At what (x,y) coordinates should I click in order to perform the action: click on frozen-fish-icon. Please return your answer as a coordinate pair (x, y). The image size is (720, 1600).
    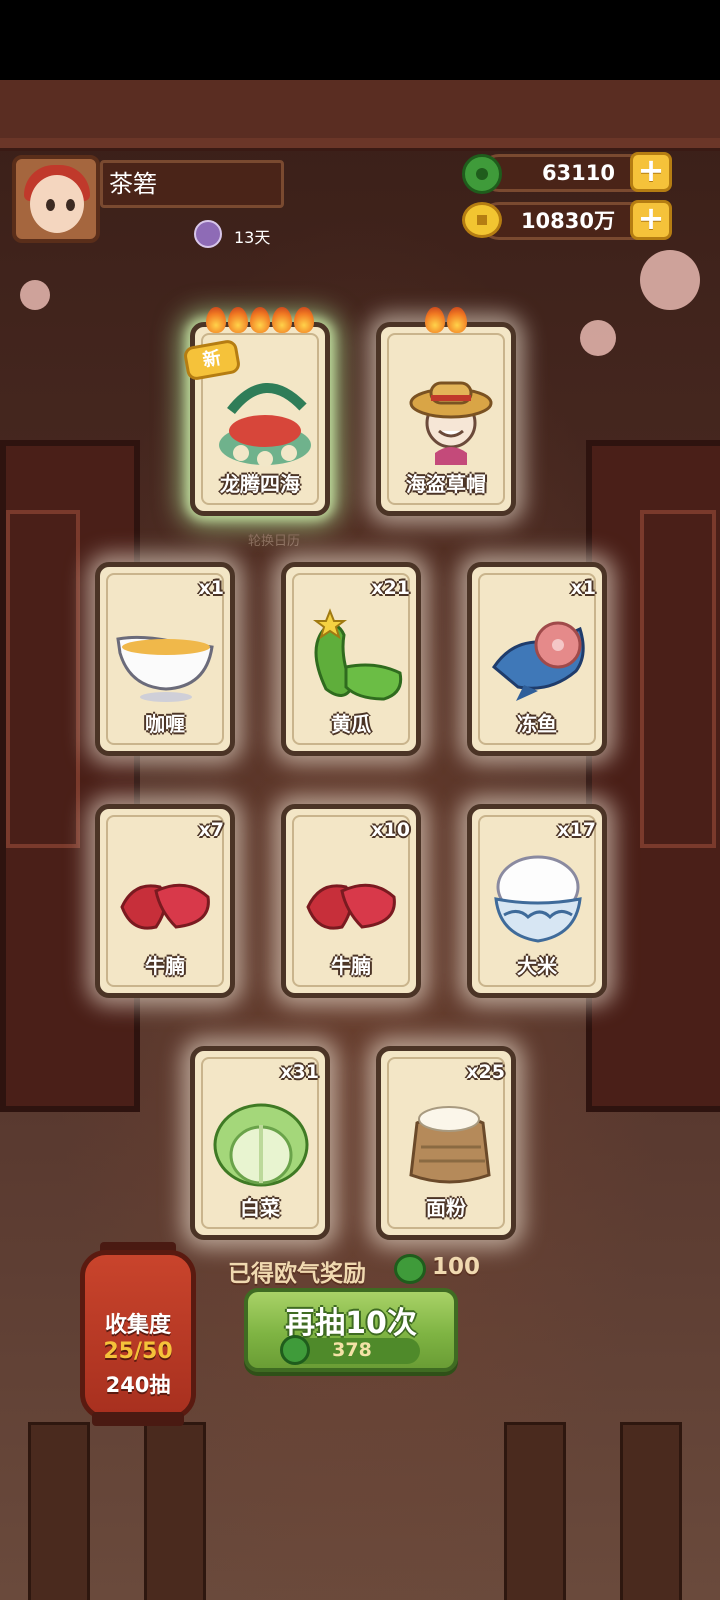
    Looking at the image, I should click on (538, 661).